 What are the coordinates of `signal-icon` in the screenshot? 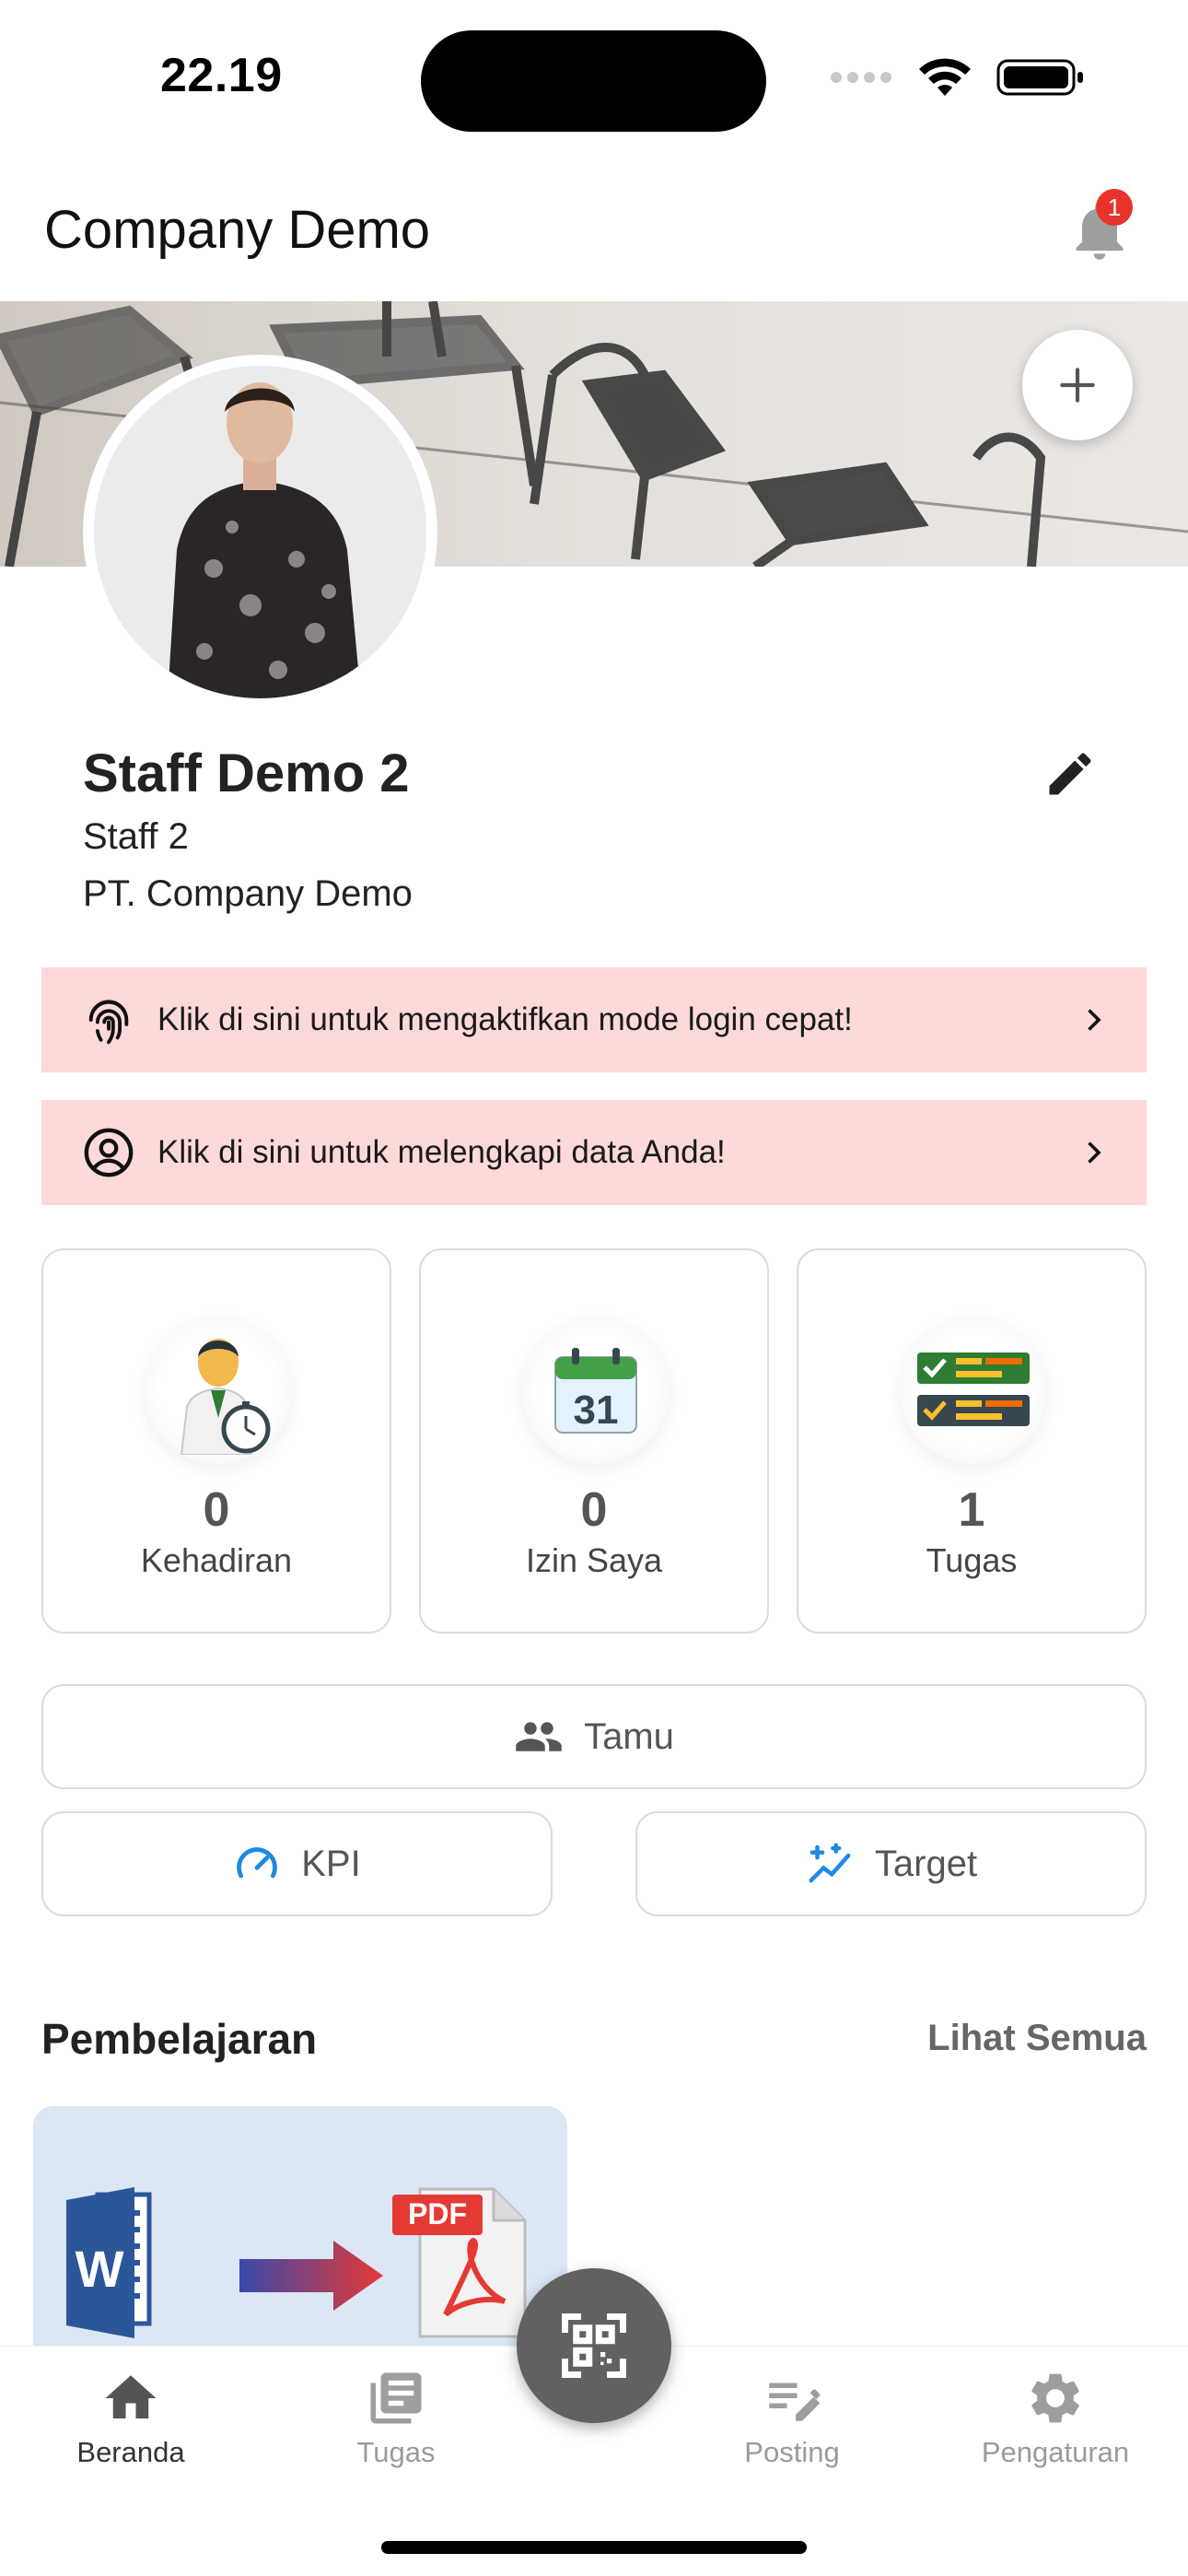 It's located at (861, 77).